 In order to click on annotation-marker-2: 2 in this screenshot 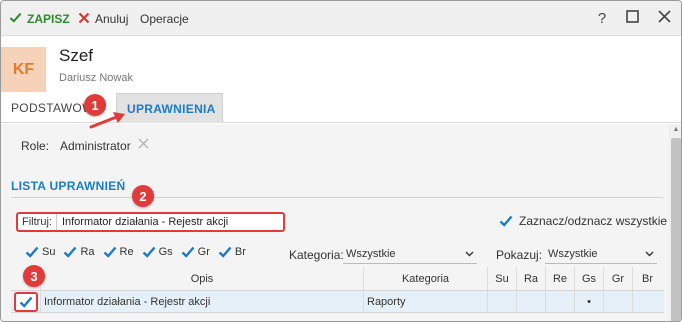, I will do `click(143, 196)`.